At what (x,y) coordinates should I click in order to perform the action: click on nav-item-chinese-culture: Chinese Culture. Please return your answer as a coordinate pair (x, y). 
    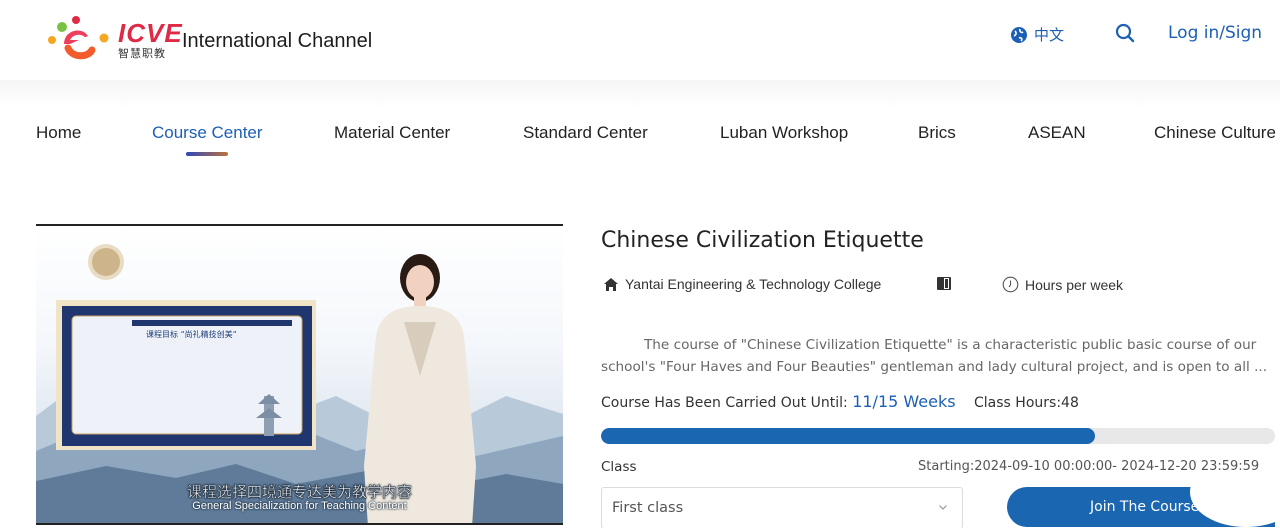
    Looking at the image, I should click on (1215, 133).